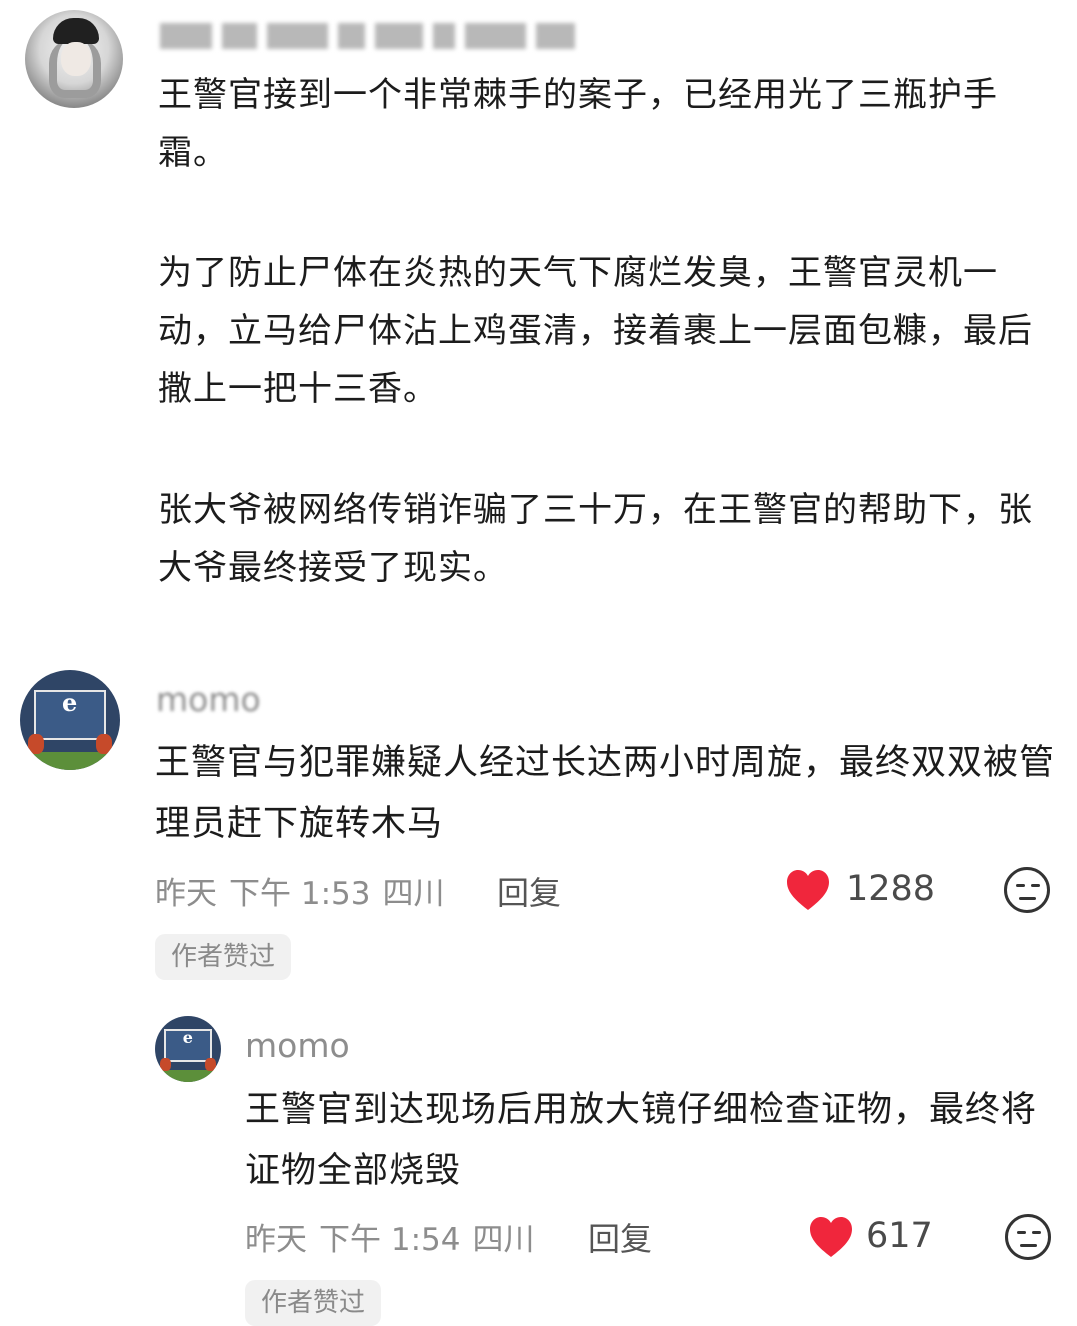 This screenshot has height=1326, width=1077. What do you see at coordinates (390, 1240) in the screenshot?
I see `reply-time: 下午 1:54` at bounding box center [390, 1240].